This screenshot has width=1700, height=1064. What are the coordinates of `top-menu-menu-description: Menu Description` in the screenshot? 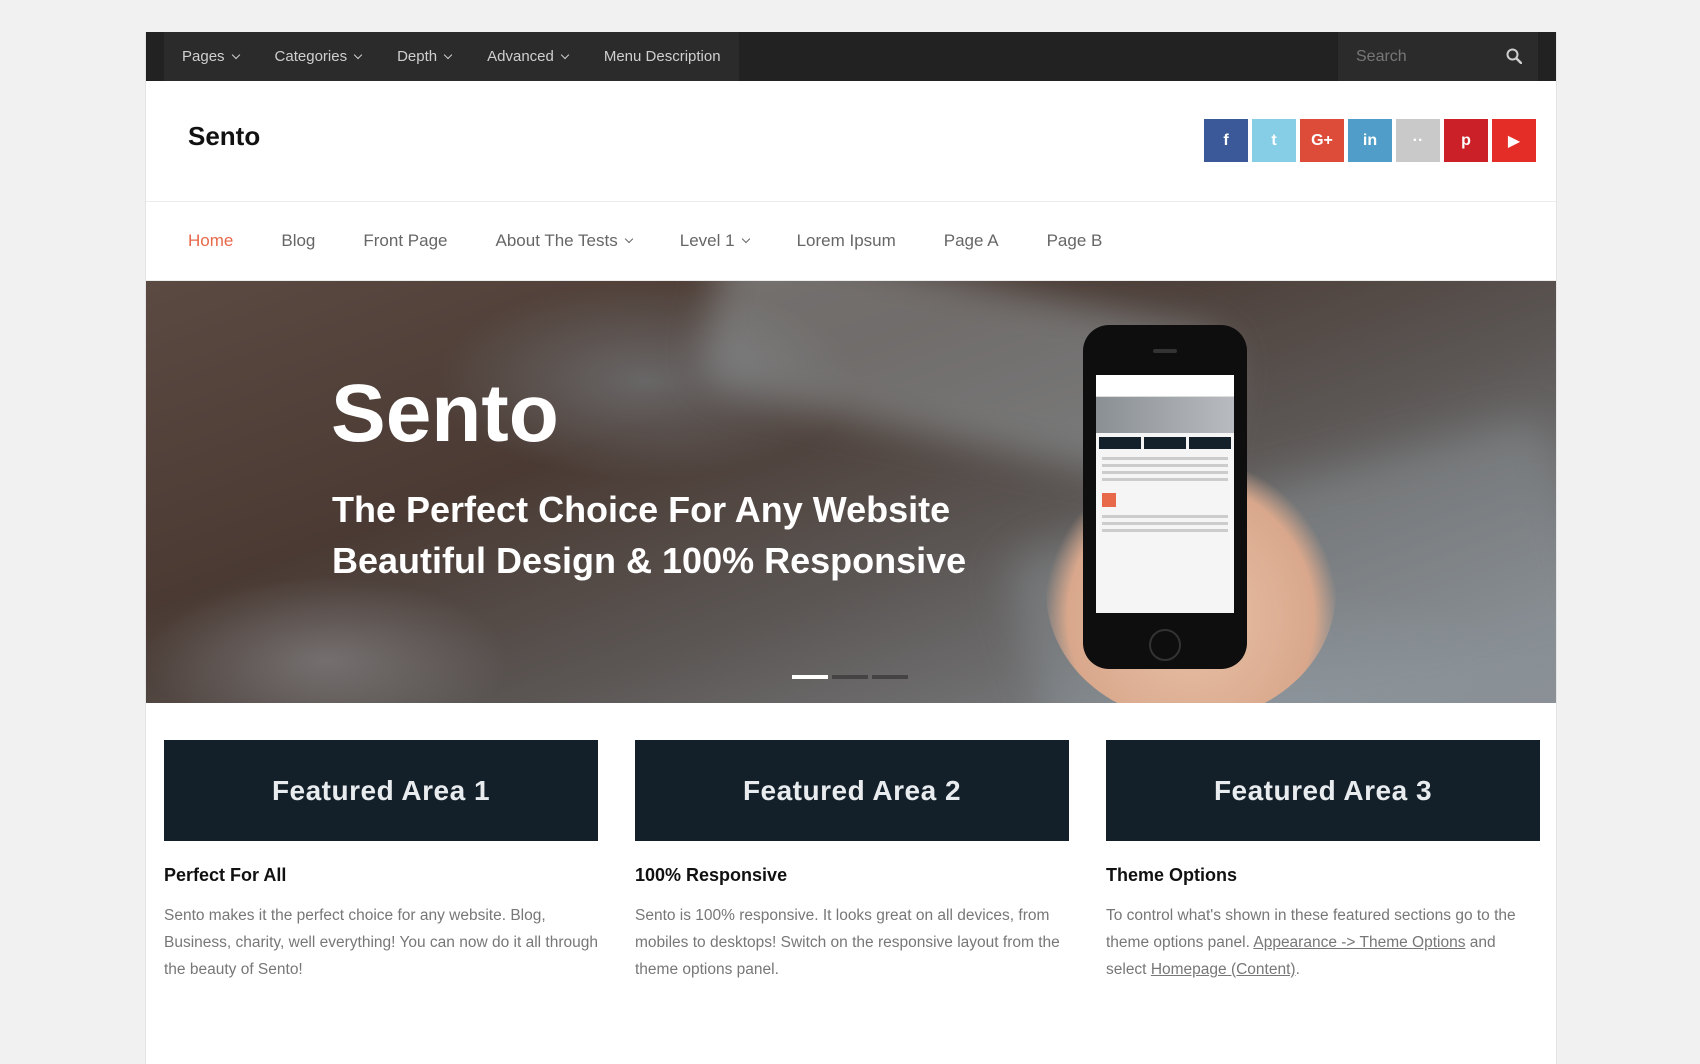 It's located at (662, 56).